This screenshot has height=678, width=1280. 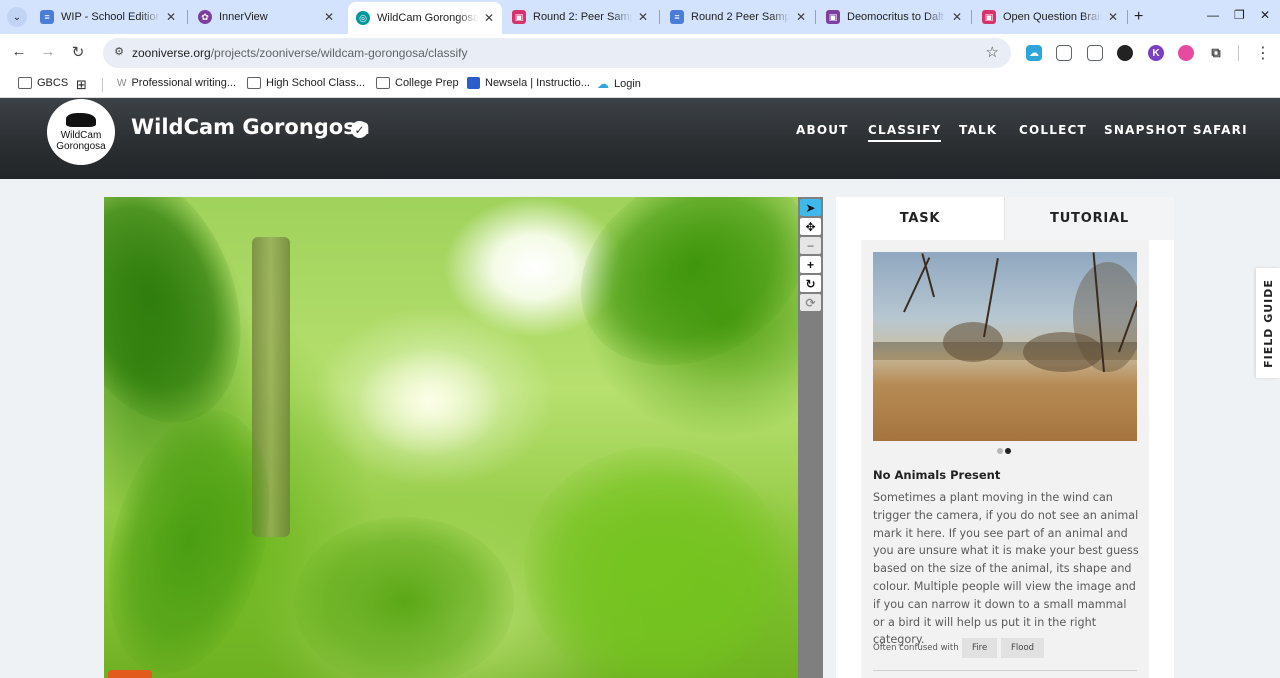 I want to click on logo-text-line1: WildCam, so click(x=81, y=135).